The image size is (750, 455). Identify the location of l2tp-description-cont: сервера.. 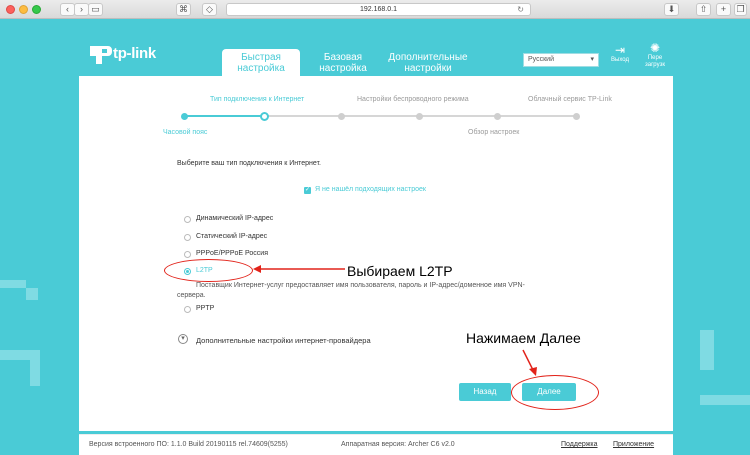
(191, 295).